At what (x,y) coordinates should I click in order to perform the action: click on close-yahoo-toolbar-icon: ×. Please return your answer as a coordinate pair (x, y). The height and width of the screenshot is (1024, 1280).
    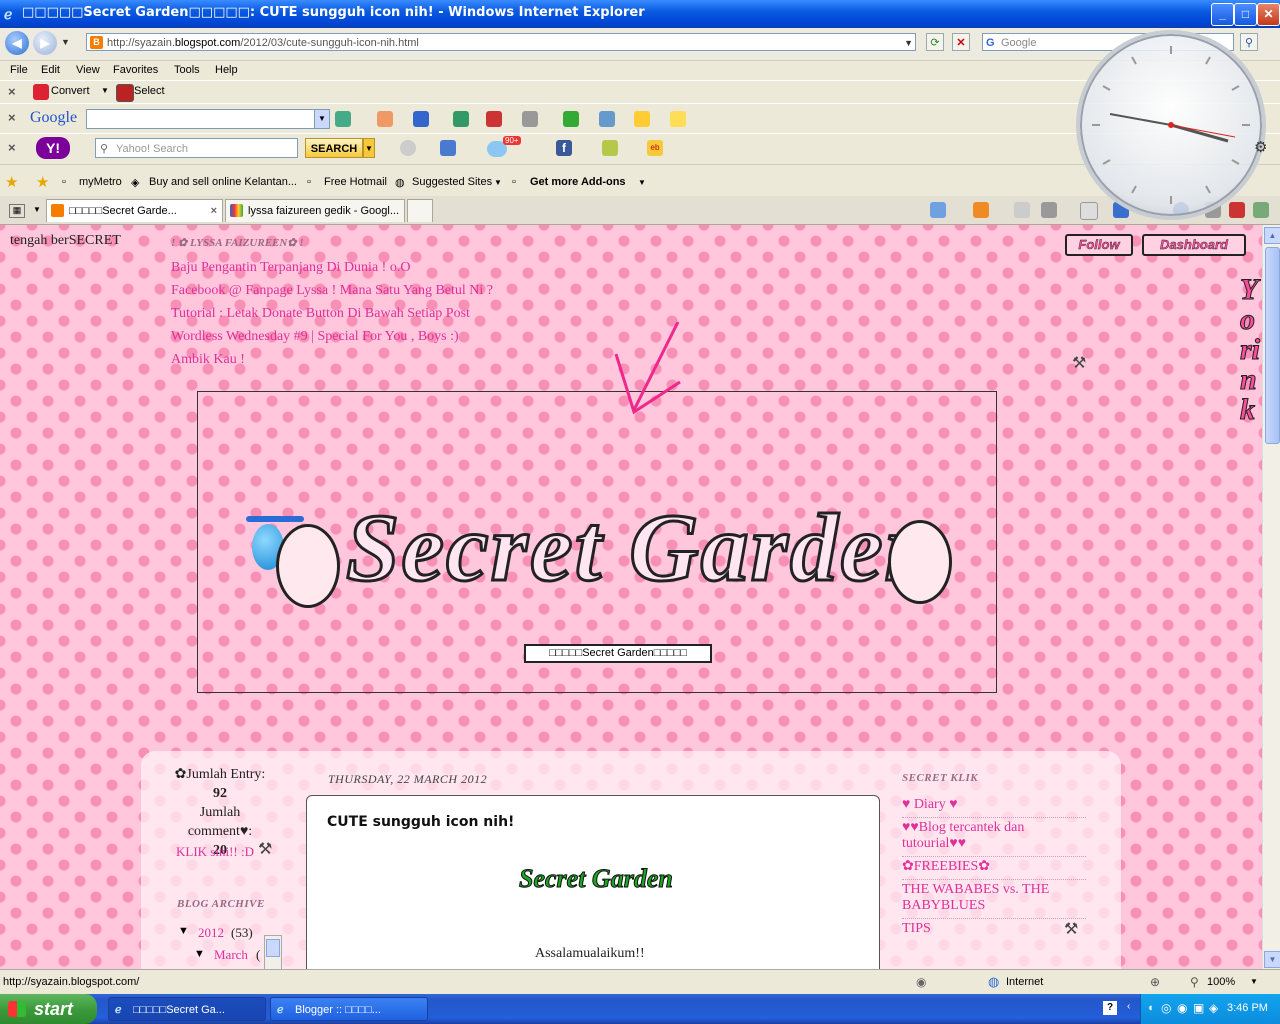
    Looking at the image, I should click on (12, 147).